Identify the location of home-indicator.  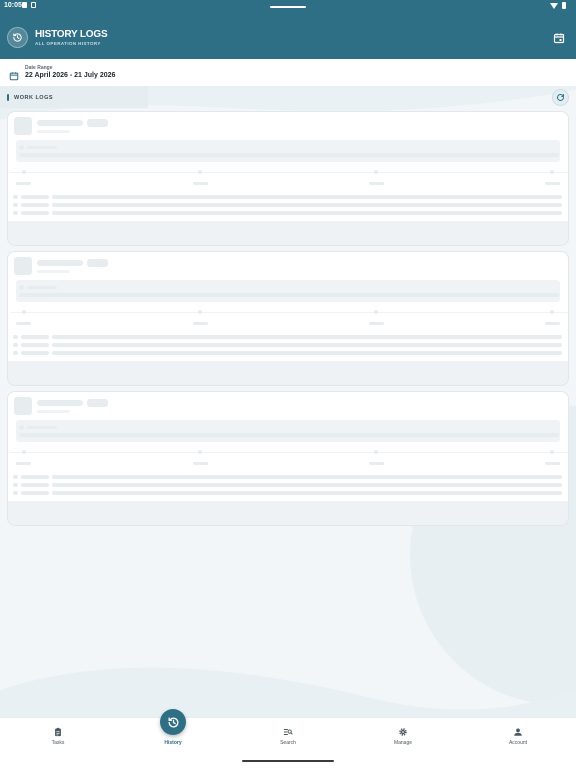
(288, 761).